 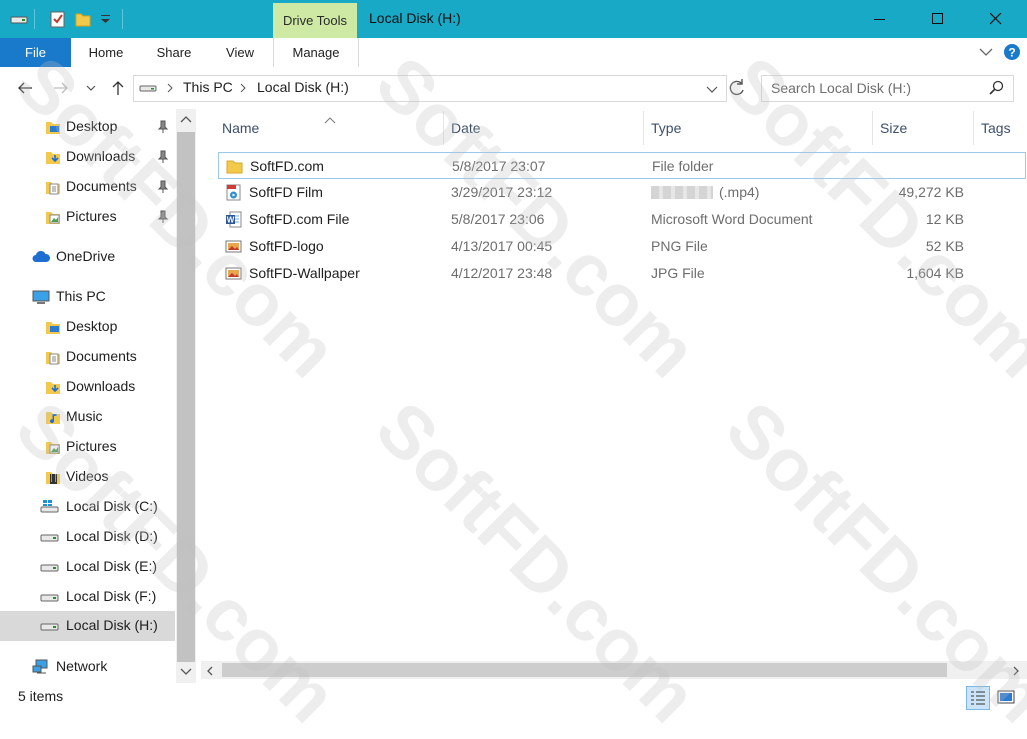 What do you see at coordinates (41, 297) in the screenshot?
I see `computer-icon` at bounding box center [41, 297].